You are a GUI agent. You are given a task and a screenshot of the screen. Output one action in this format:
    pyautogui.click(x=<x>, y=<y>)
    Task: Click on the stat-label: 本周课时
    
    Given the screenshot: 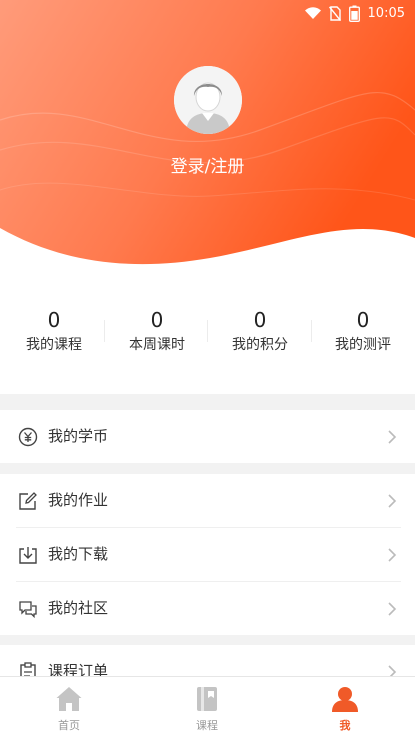 What is the action you would take?
    pyautogui.click(x=157, y=345)
    